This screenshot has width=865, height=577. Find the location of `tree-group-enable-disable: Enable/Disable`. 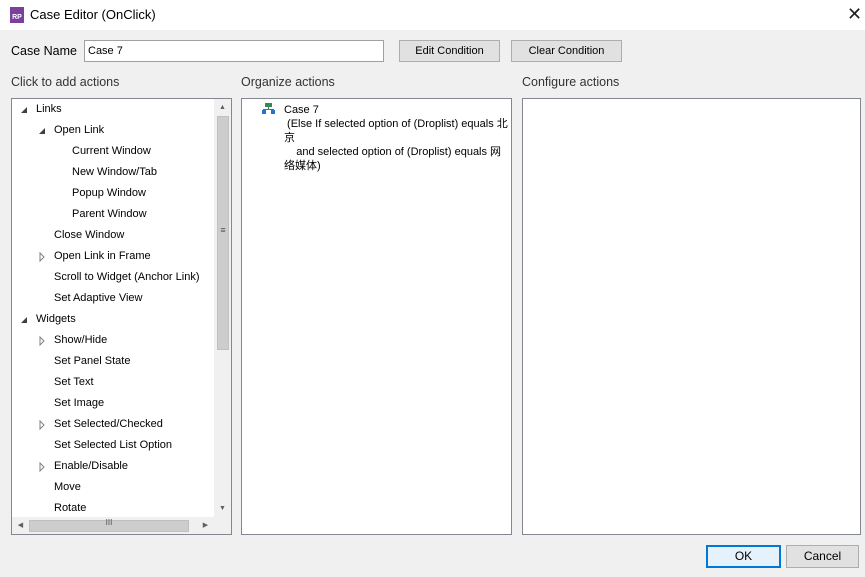

tree-group-enable-disable: Enable/Disable is located at coordinates (112, 466).